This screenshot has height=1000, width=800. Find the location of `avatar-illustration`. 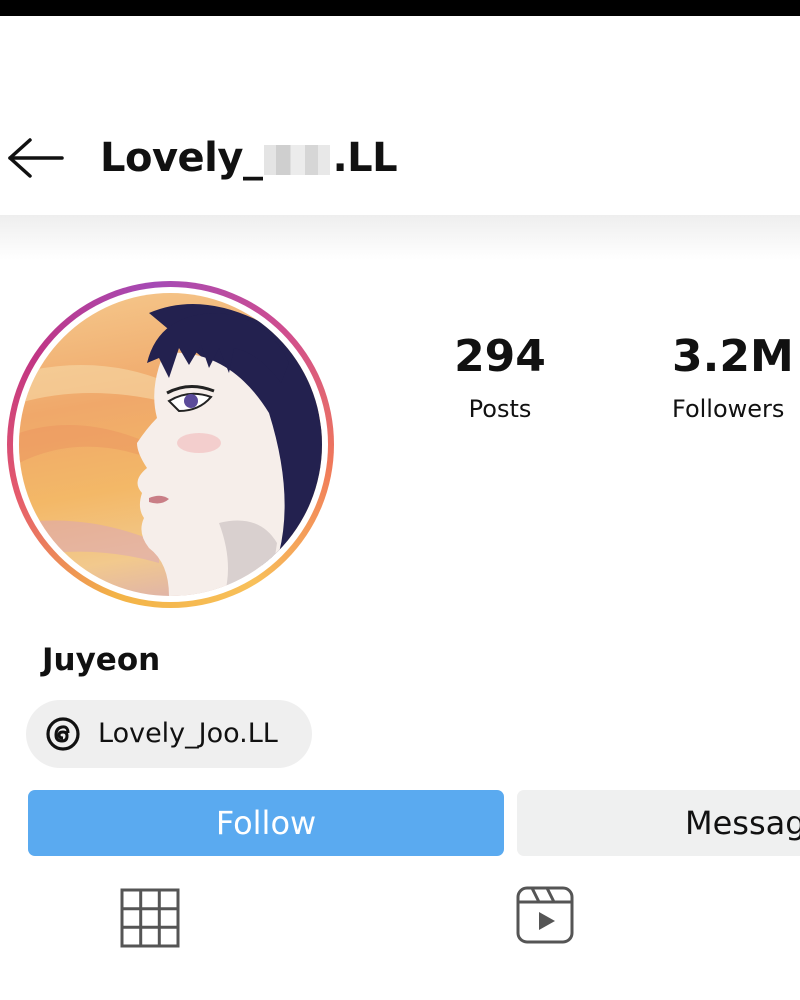

avatar-illustration is located at coordinates (170, 444).